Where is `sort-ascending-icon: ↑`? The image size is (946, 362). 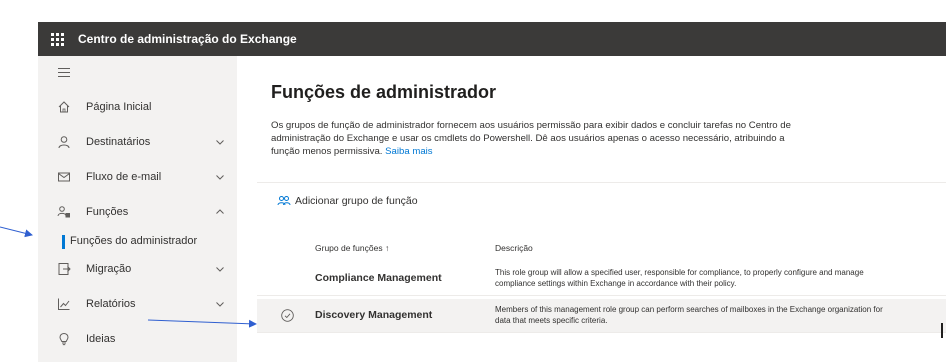
sort-ascending-icon: ↑ is located at coordinates (387, 248).